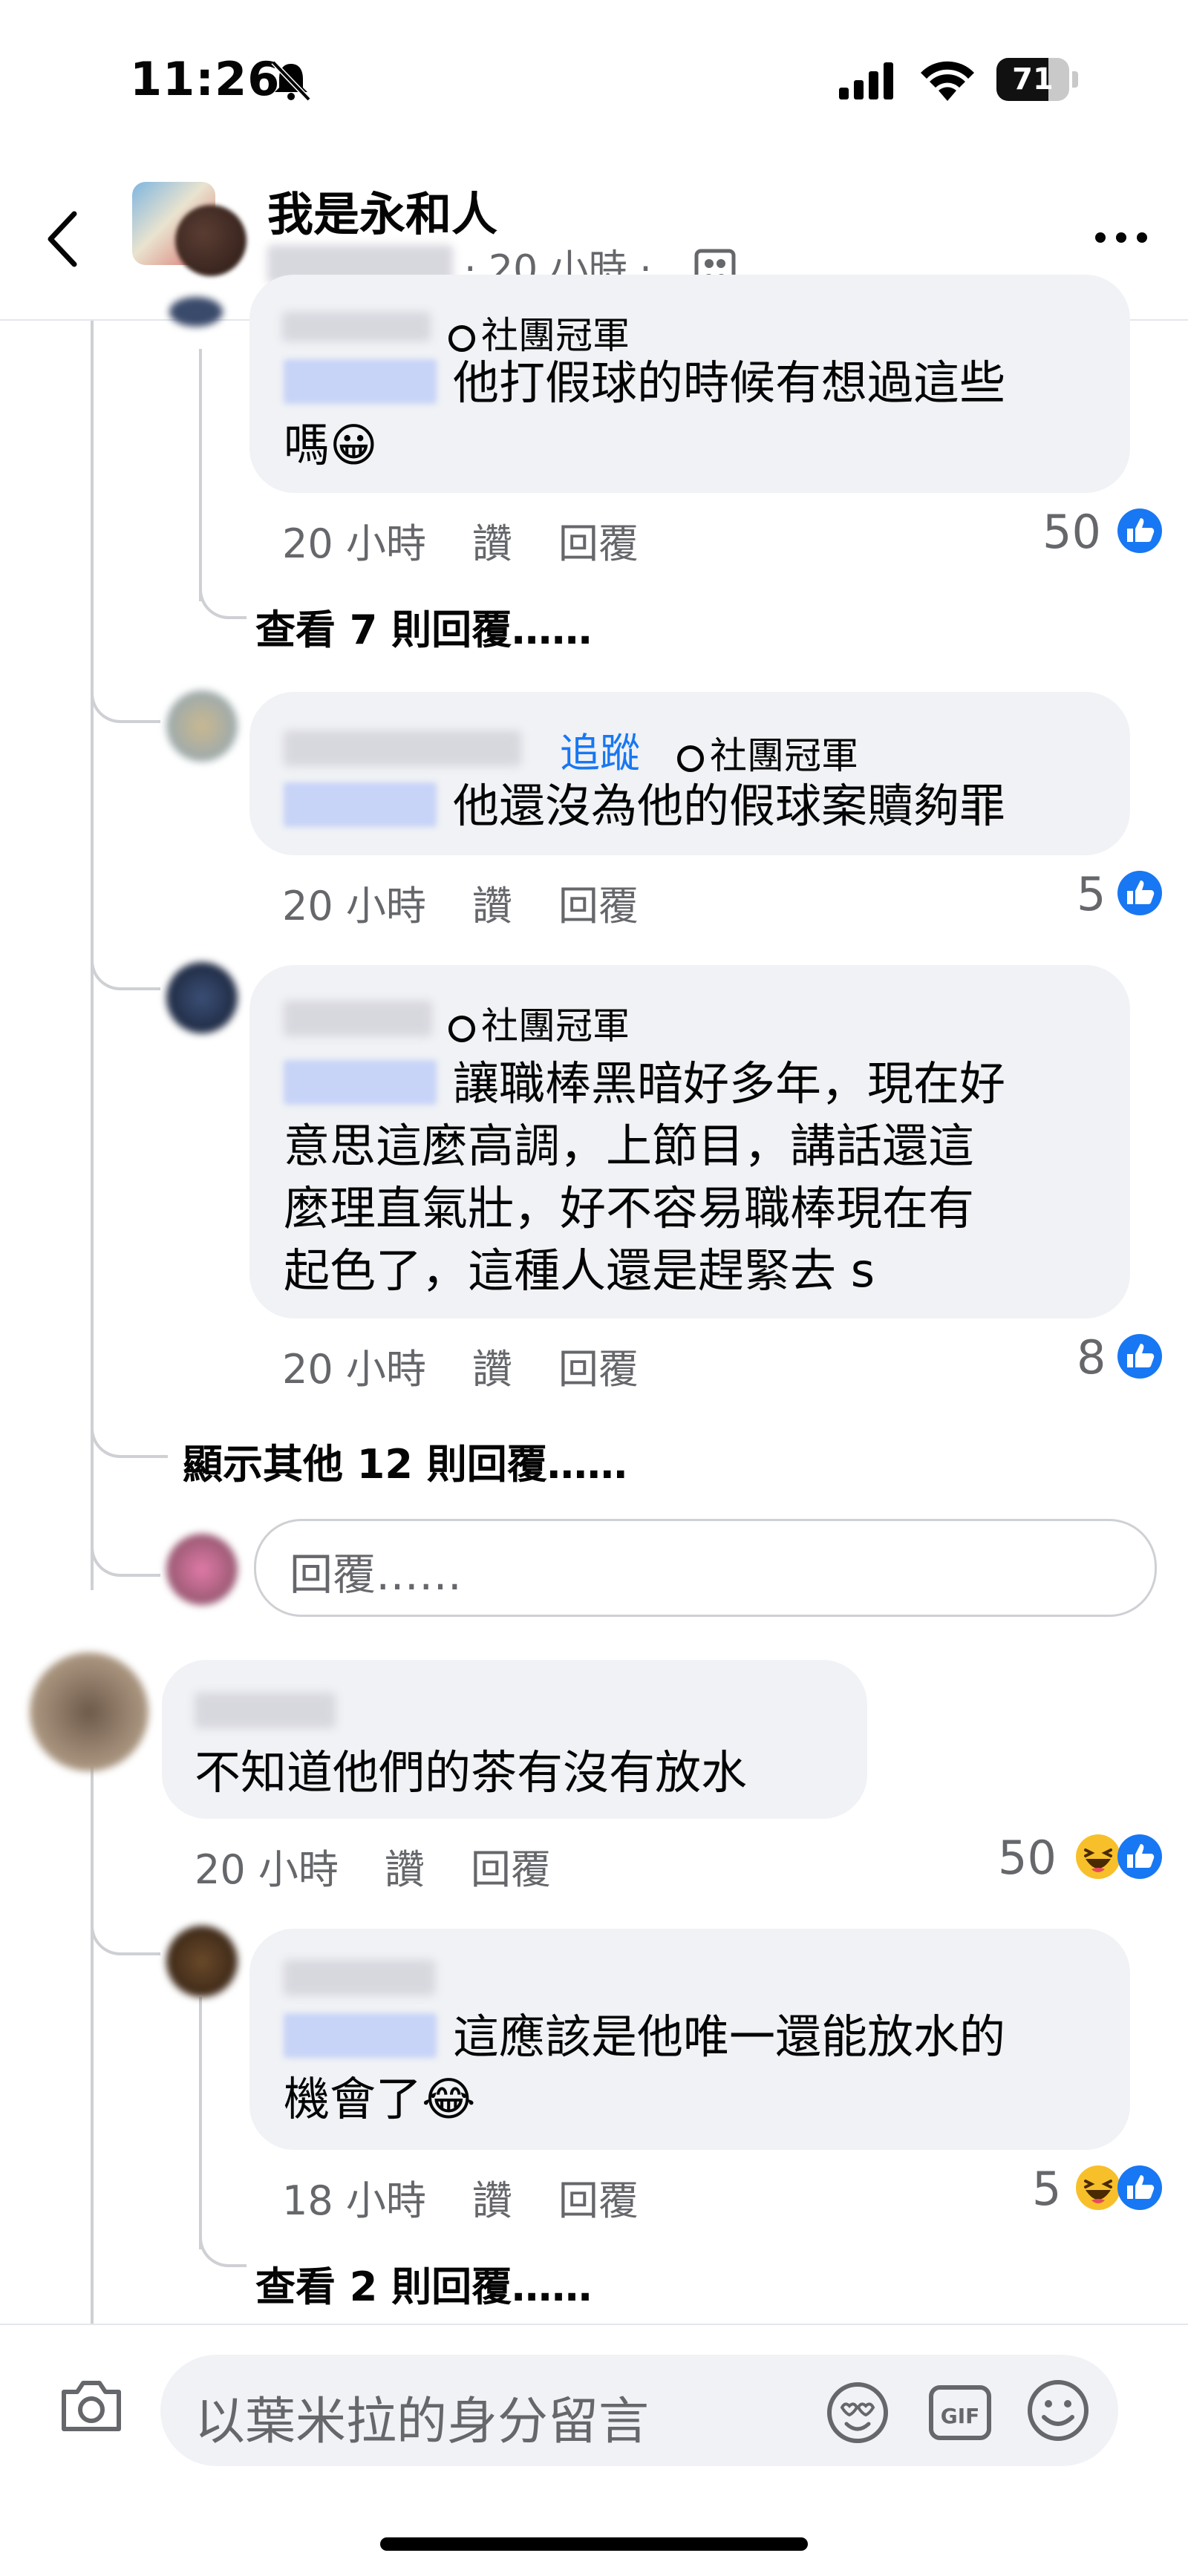 The height and width of the screenshot is (2576, 1188). I want to click on comment-line: 機會了😂, so click(380, 2099).